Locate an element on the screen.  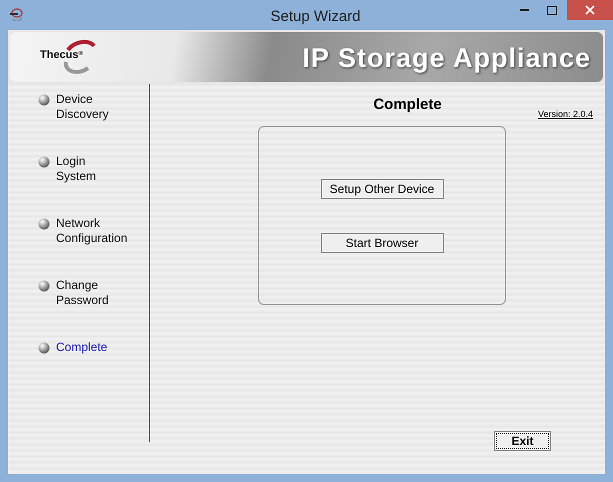
action-button: Start Browser is located at coordinates (382, 242).